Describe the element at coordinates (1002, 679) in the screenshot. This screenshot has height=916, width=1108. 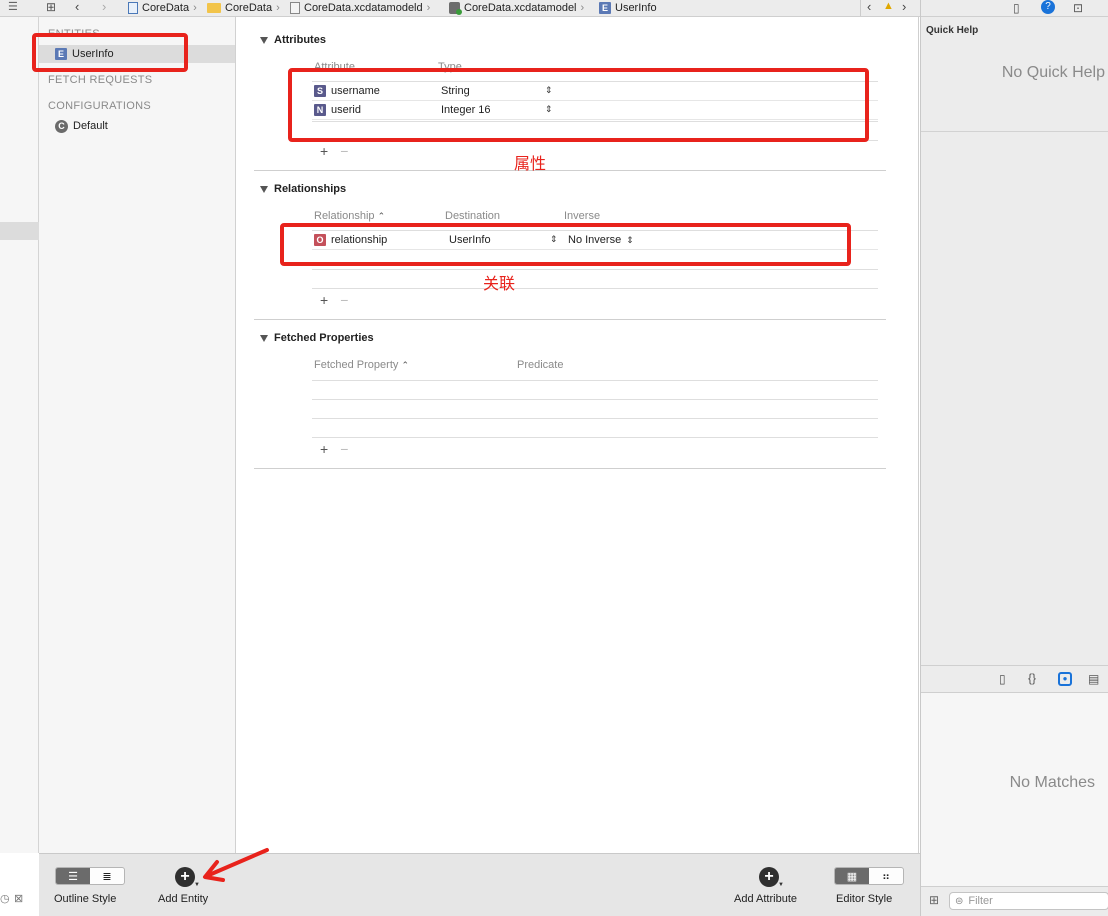
I see `file-template-icon: ▯` at that location.